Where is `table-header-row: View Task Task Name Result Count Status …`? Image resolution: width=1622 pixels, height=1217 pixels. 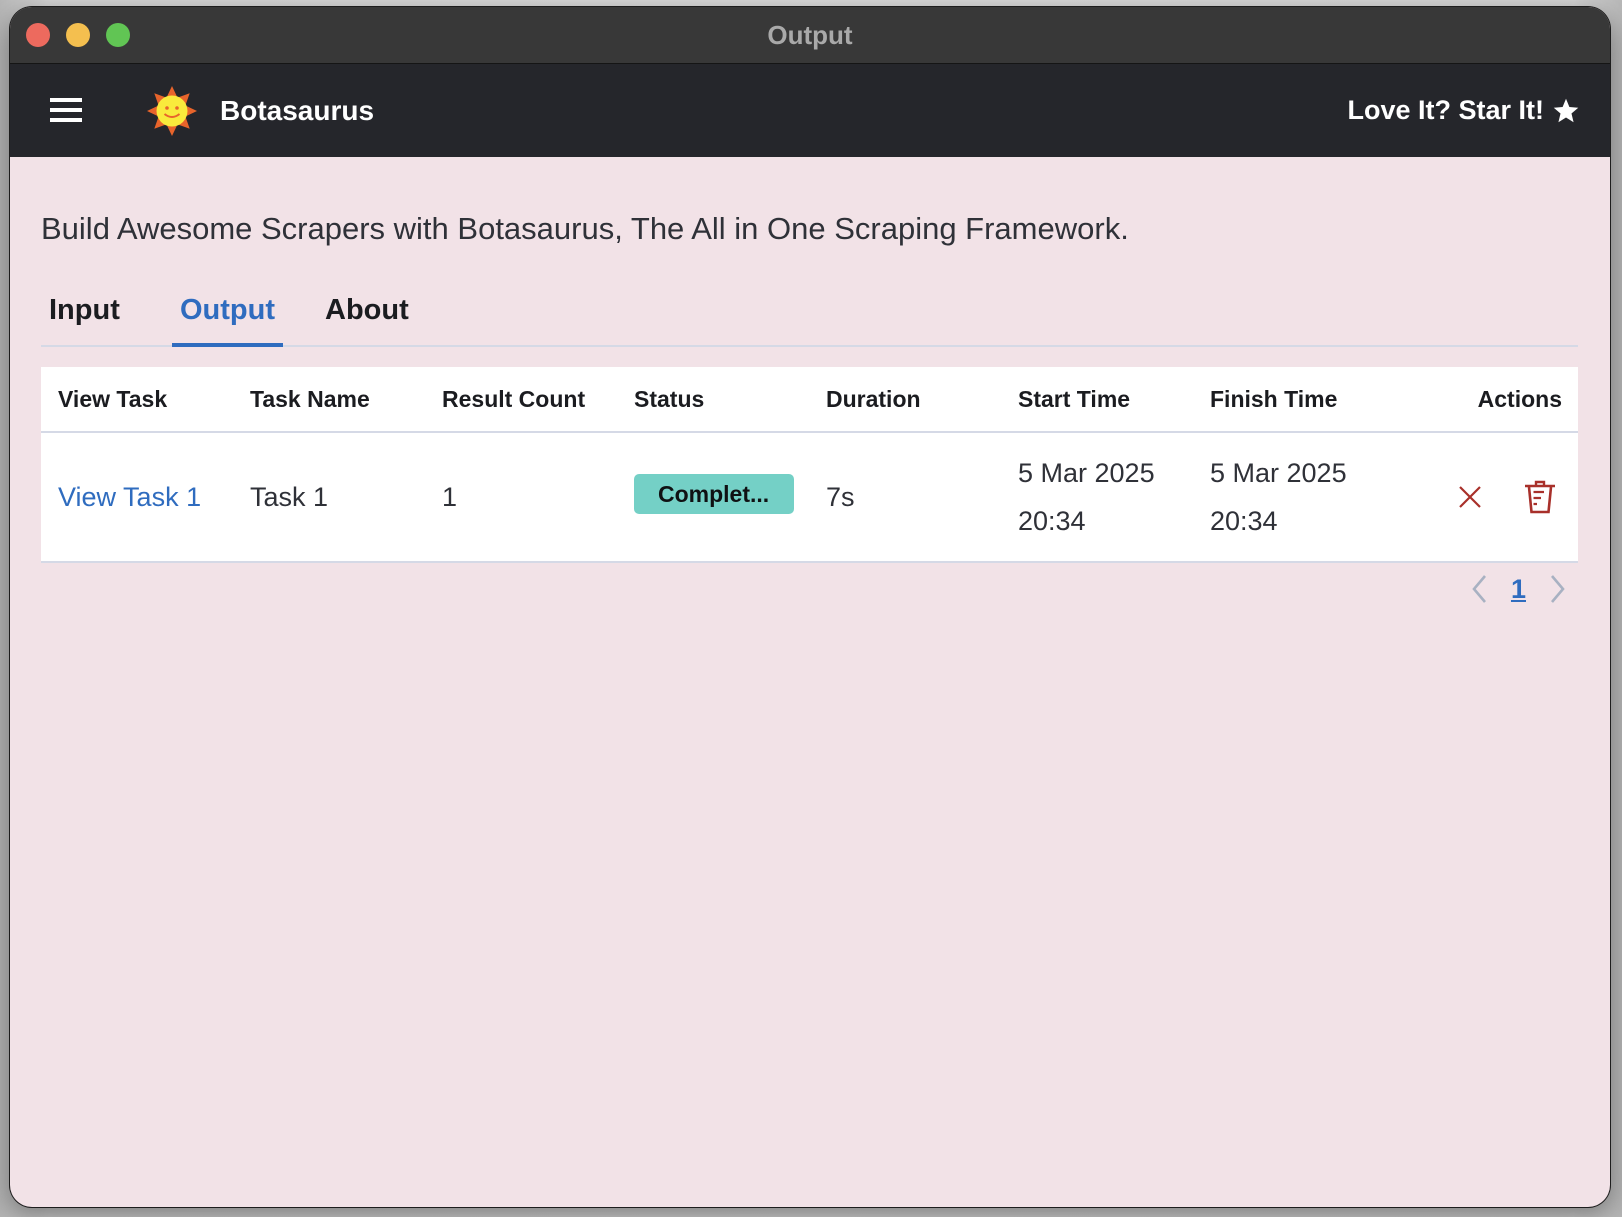
table-header-row: View Task Task Name Result Count Status … is located at coordinates (809, 400).